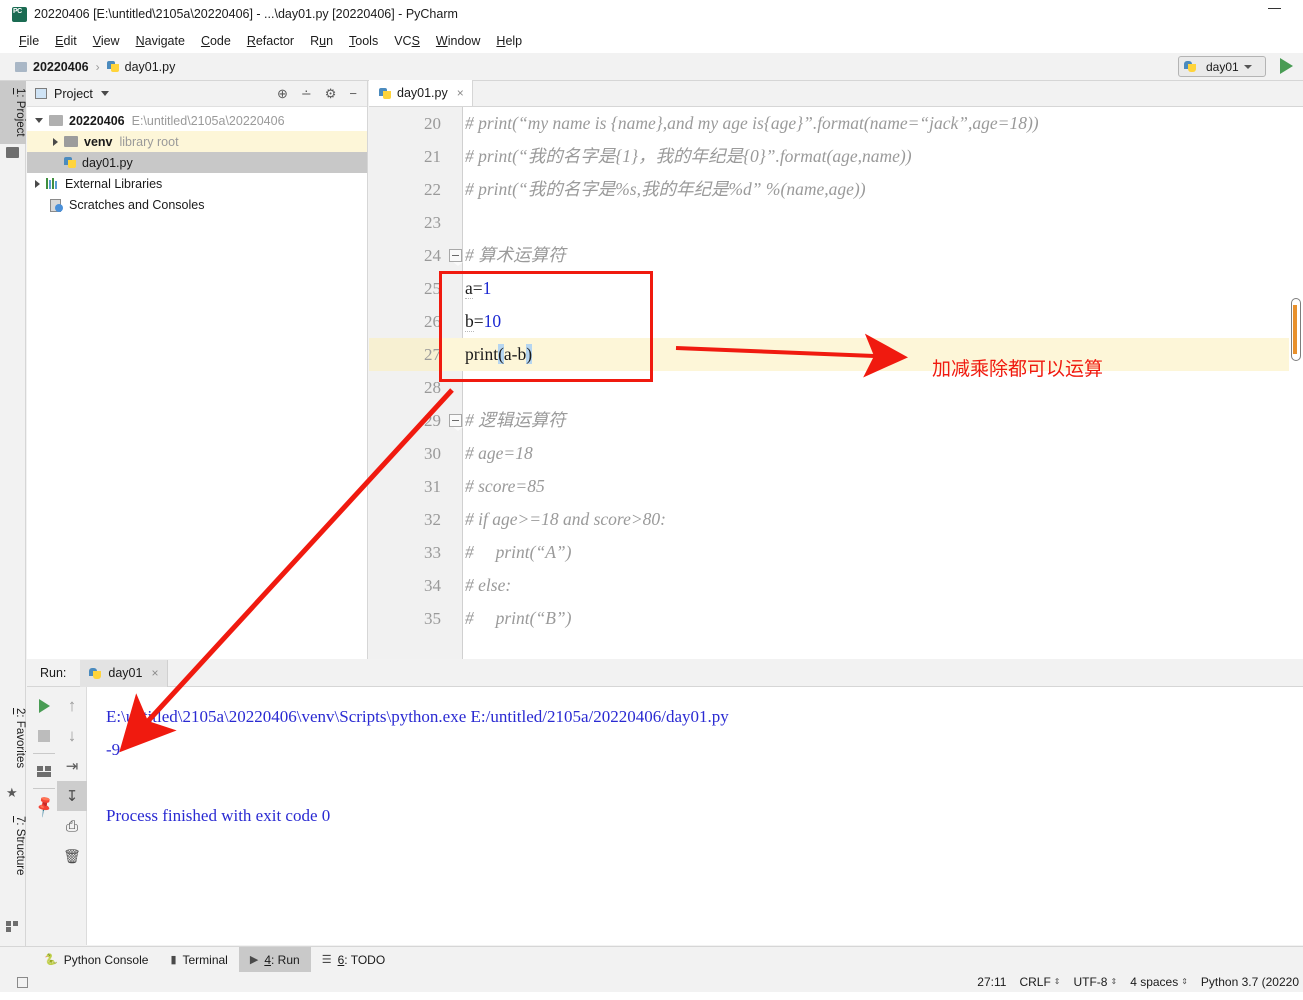 The height and width of the screenshot is (1000, 1303). I want to click on rerun-button, so click(44, 706).